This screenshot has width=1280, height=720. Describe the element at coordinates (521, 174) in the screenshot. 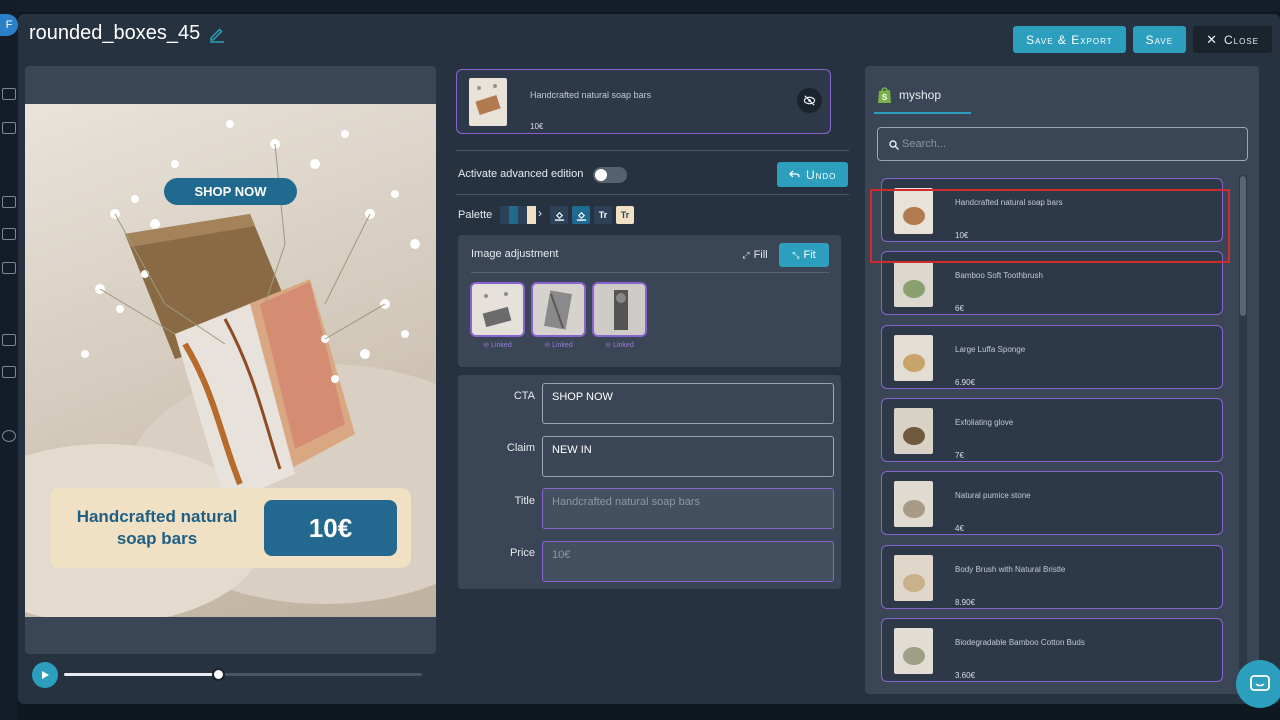

I see `advanced-edition-label: Activate advanced edition` at that location.